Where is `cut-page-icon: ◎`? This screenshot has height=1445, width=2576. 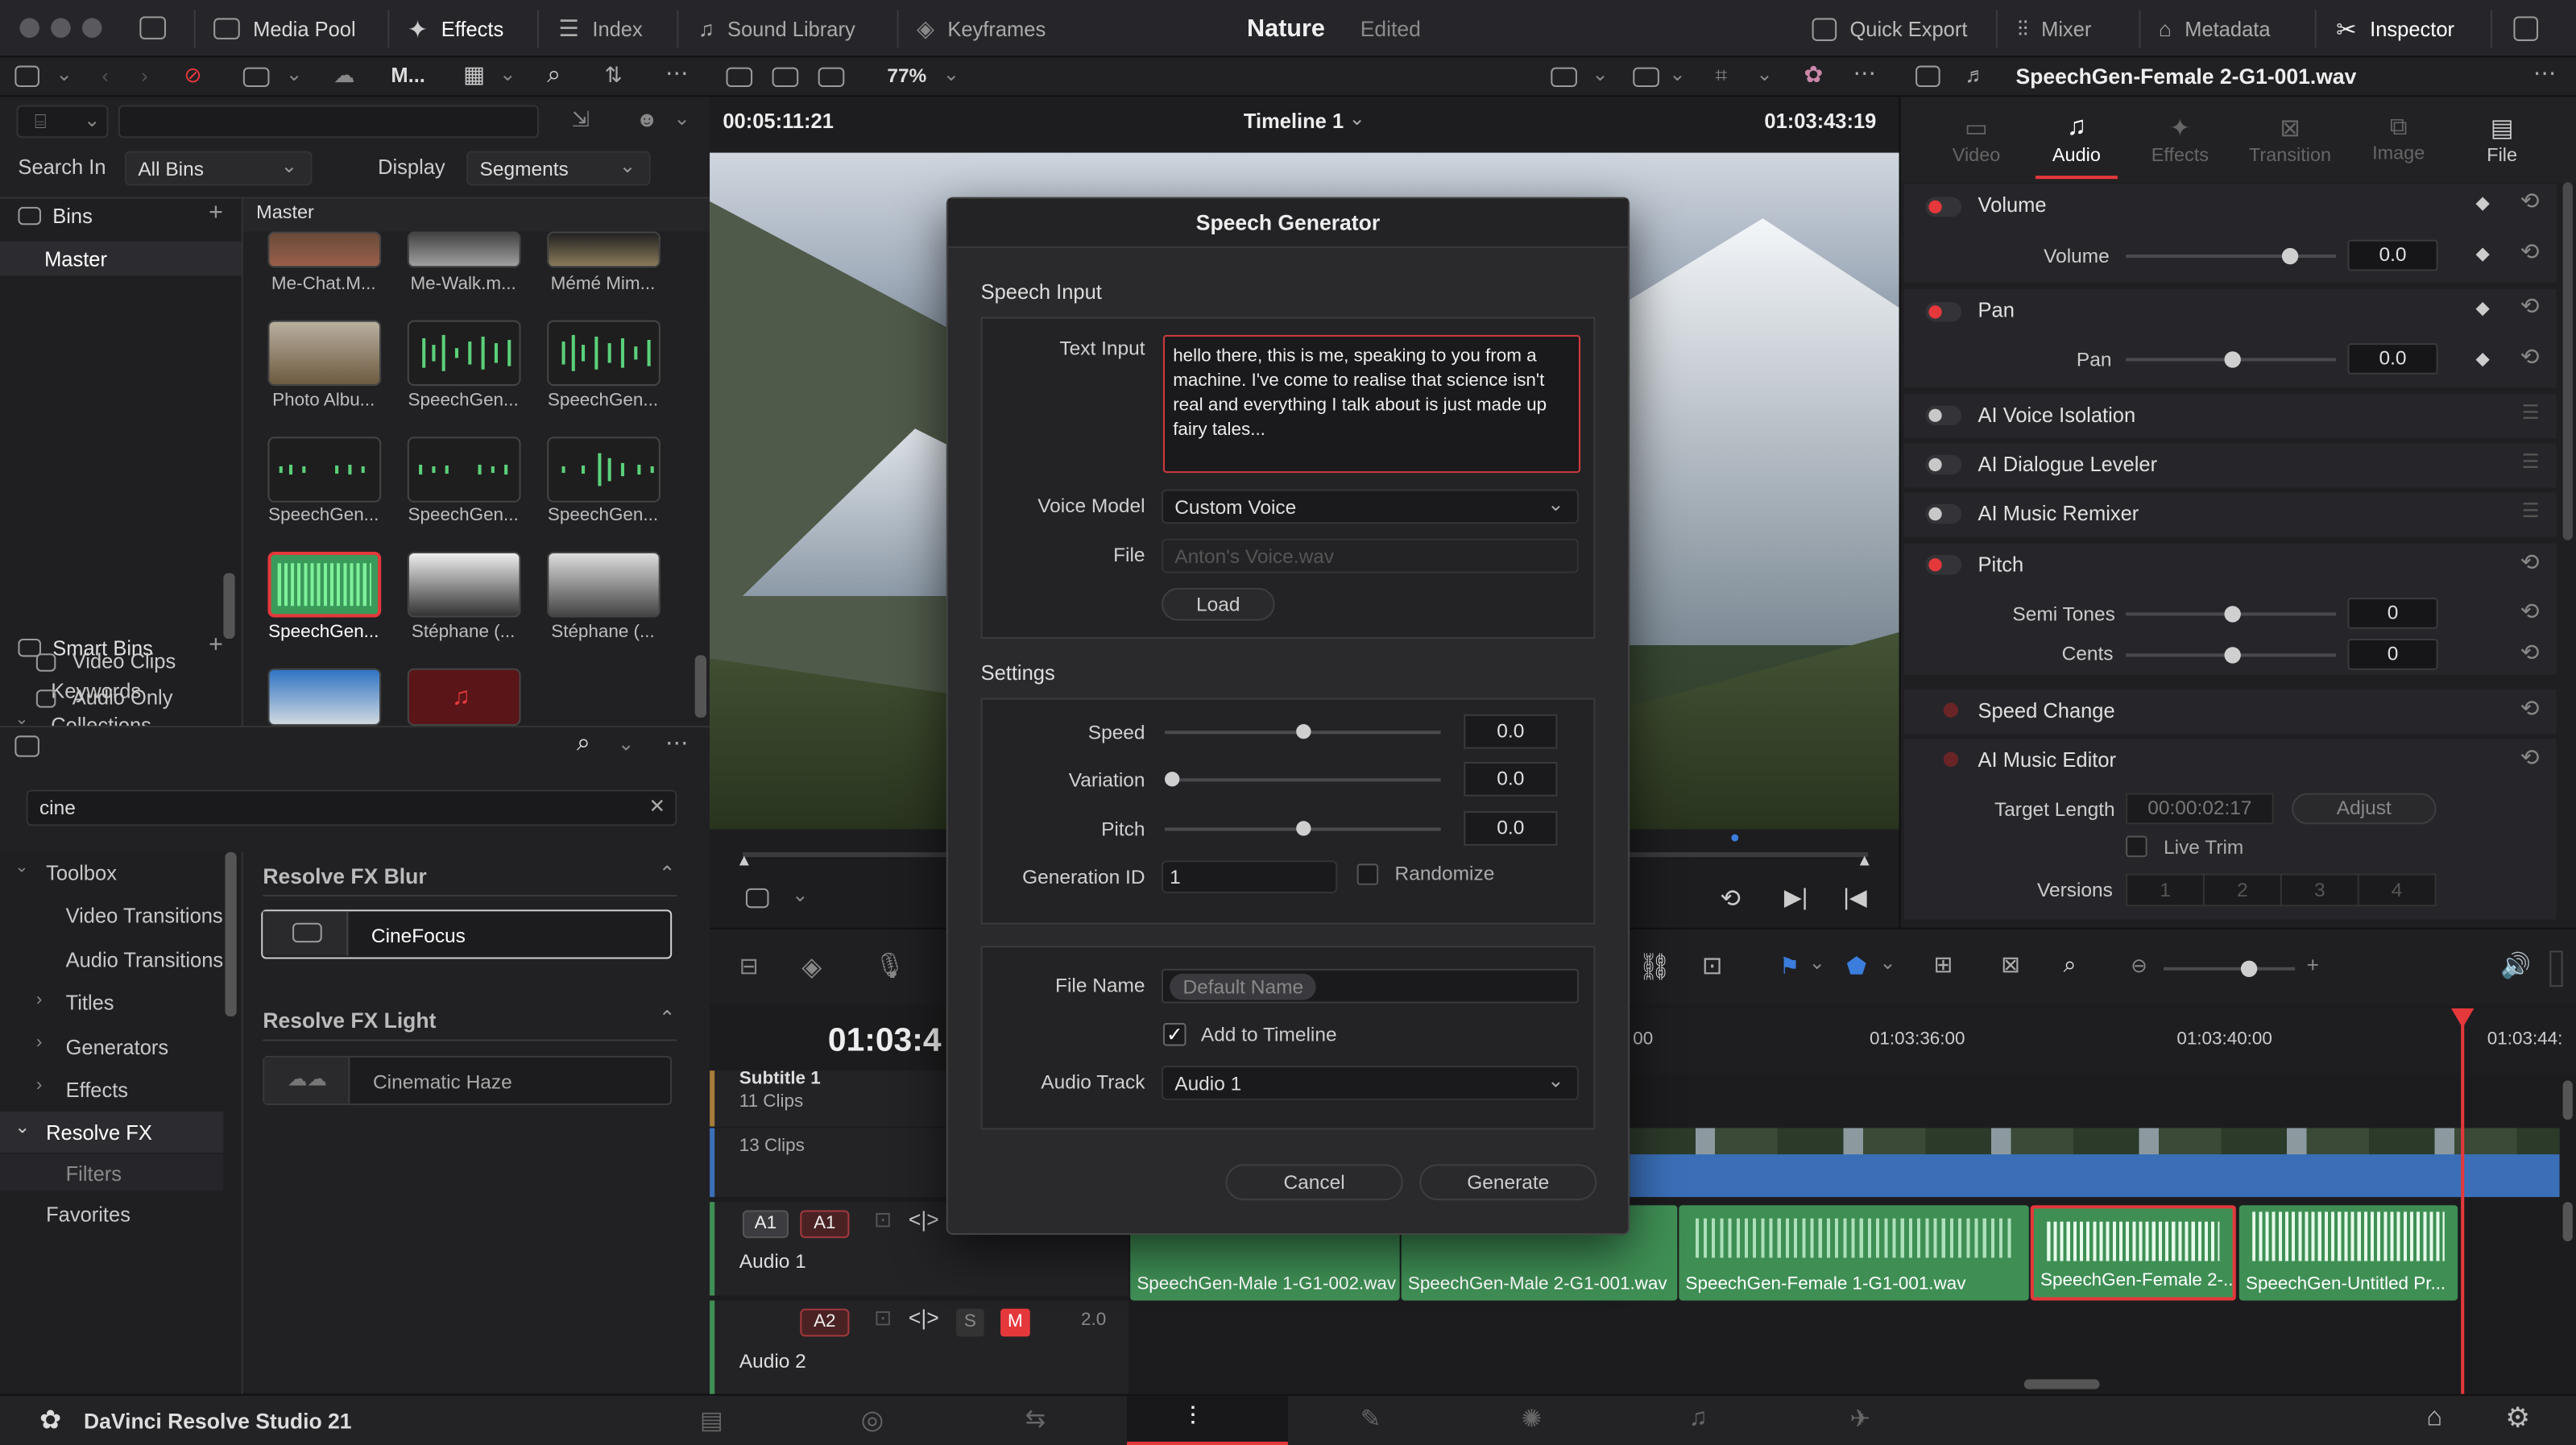 cut-page-icon: ◎ is located at coordinates (872, 1420).